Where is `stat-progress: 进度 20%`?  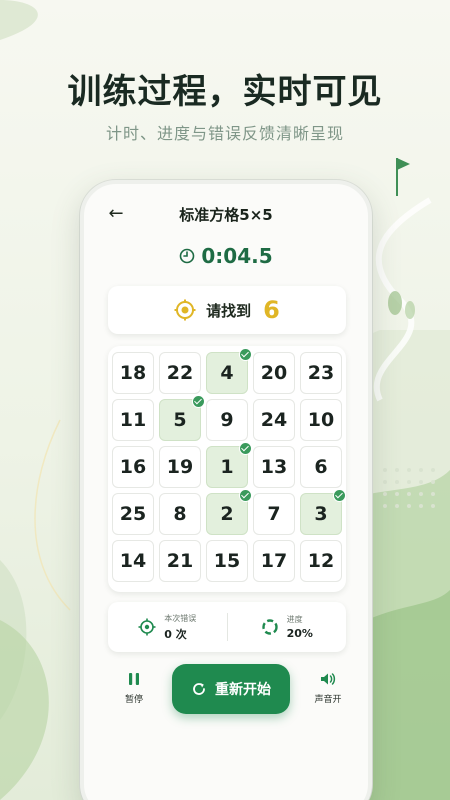
stat-progress: 进度 20% is located at coordinates (287, 627).